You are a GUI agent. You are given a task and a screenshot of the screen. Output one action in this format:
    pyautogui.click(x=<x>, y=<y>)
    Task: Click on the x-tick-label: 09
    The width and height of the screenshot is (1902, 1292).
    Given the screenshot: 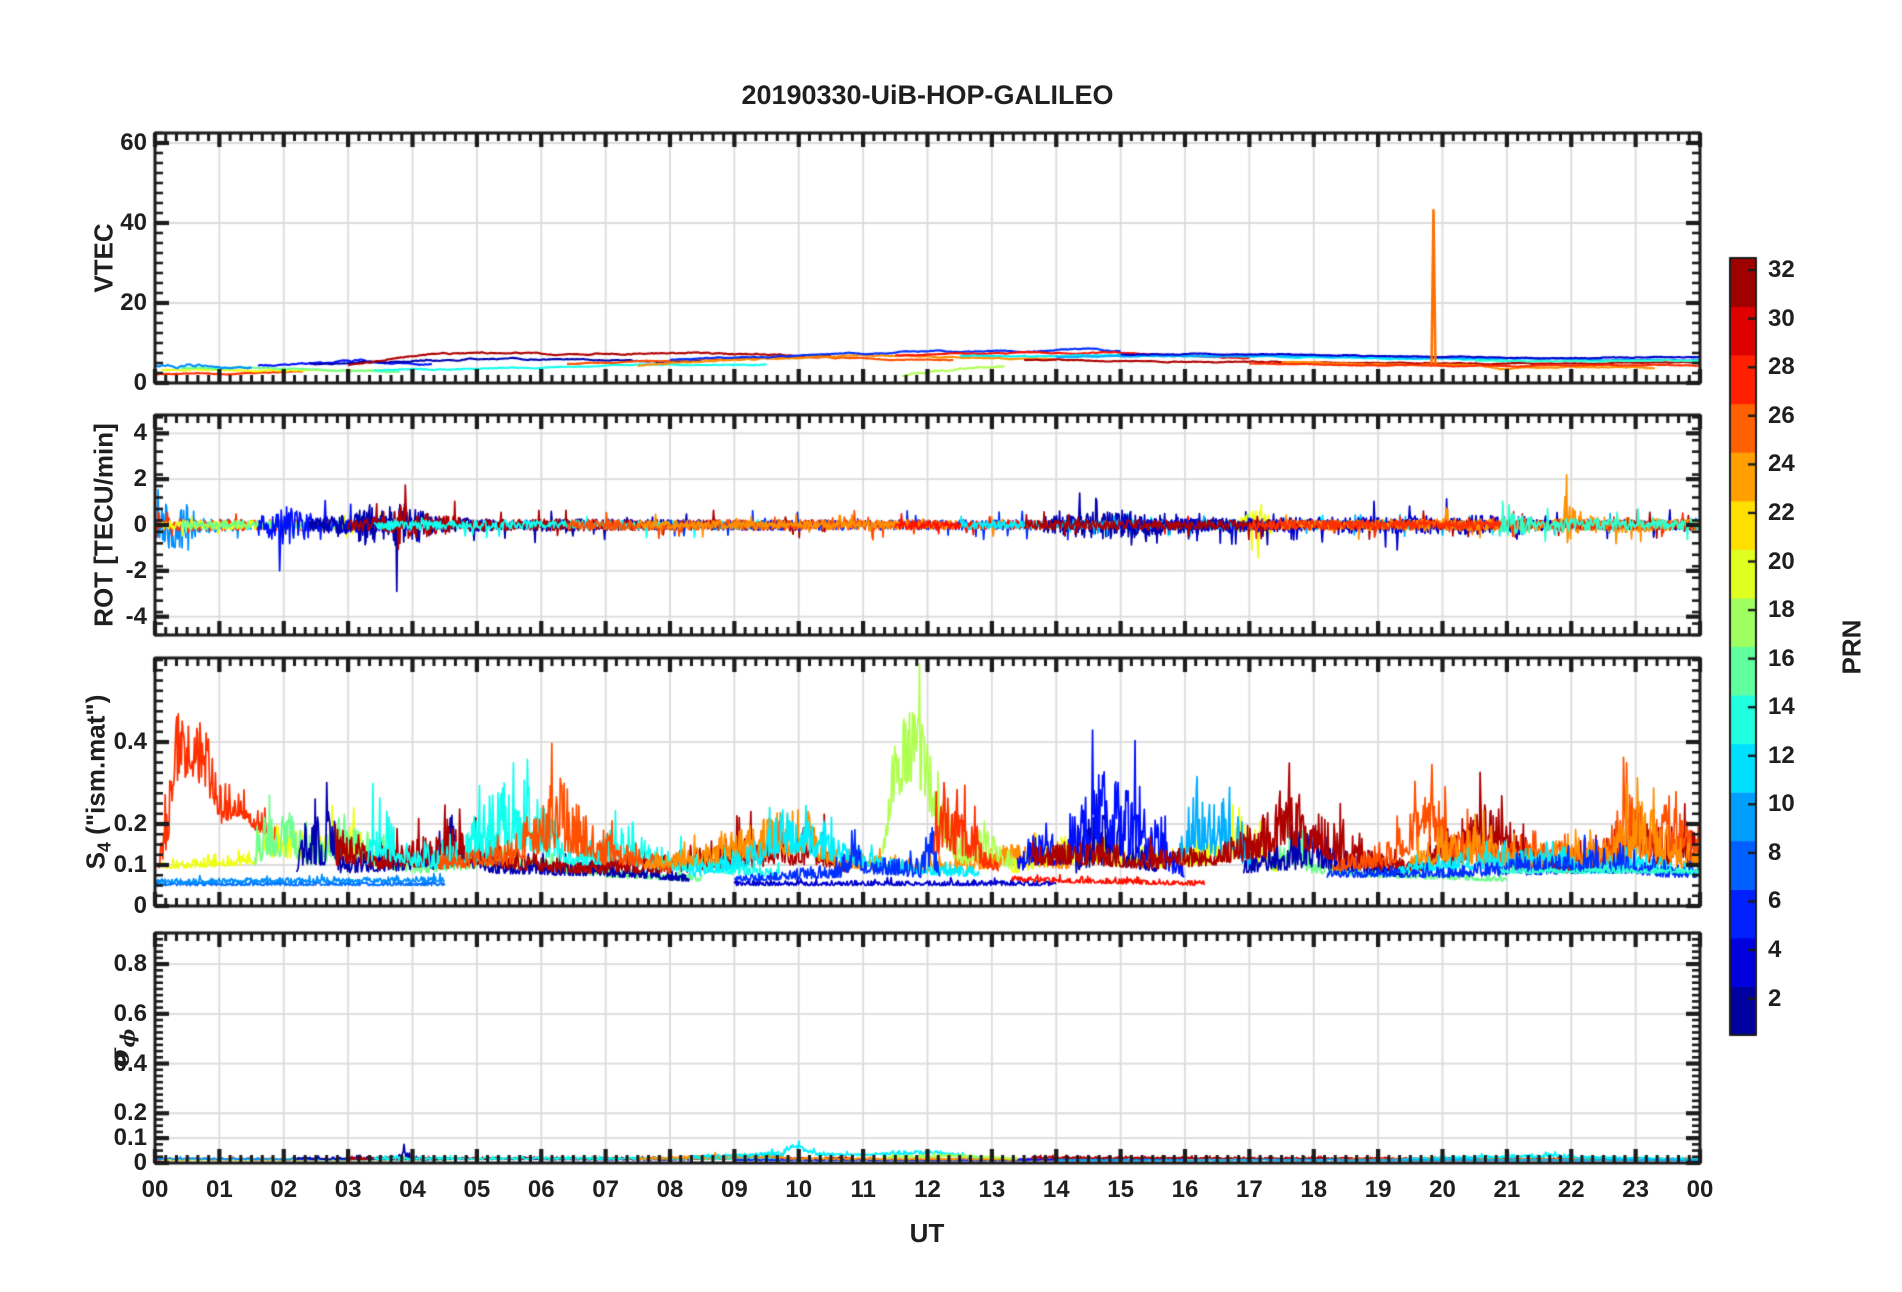 What is the action you would take?
    pyautogui.click(x=734, y=1189)
    